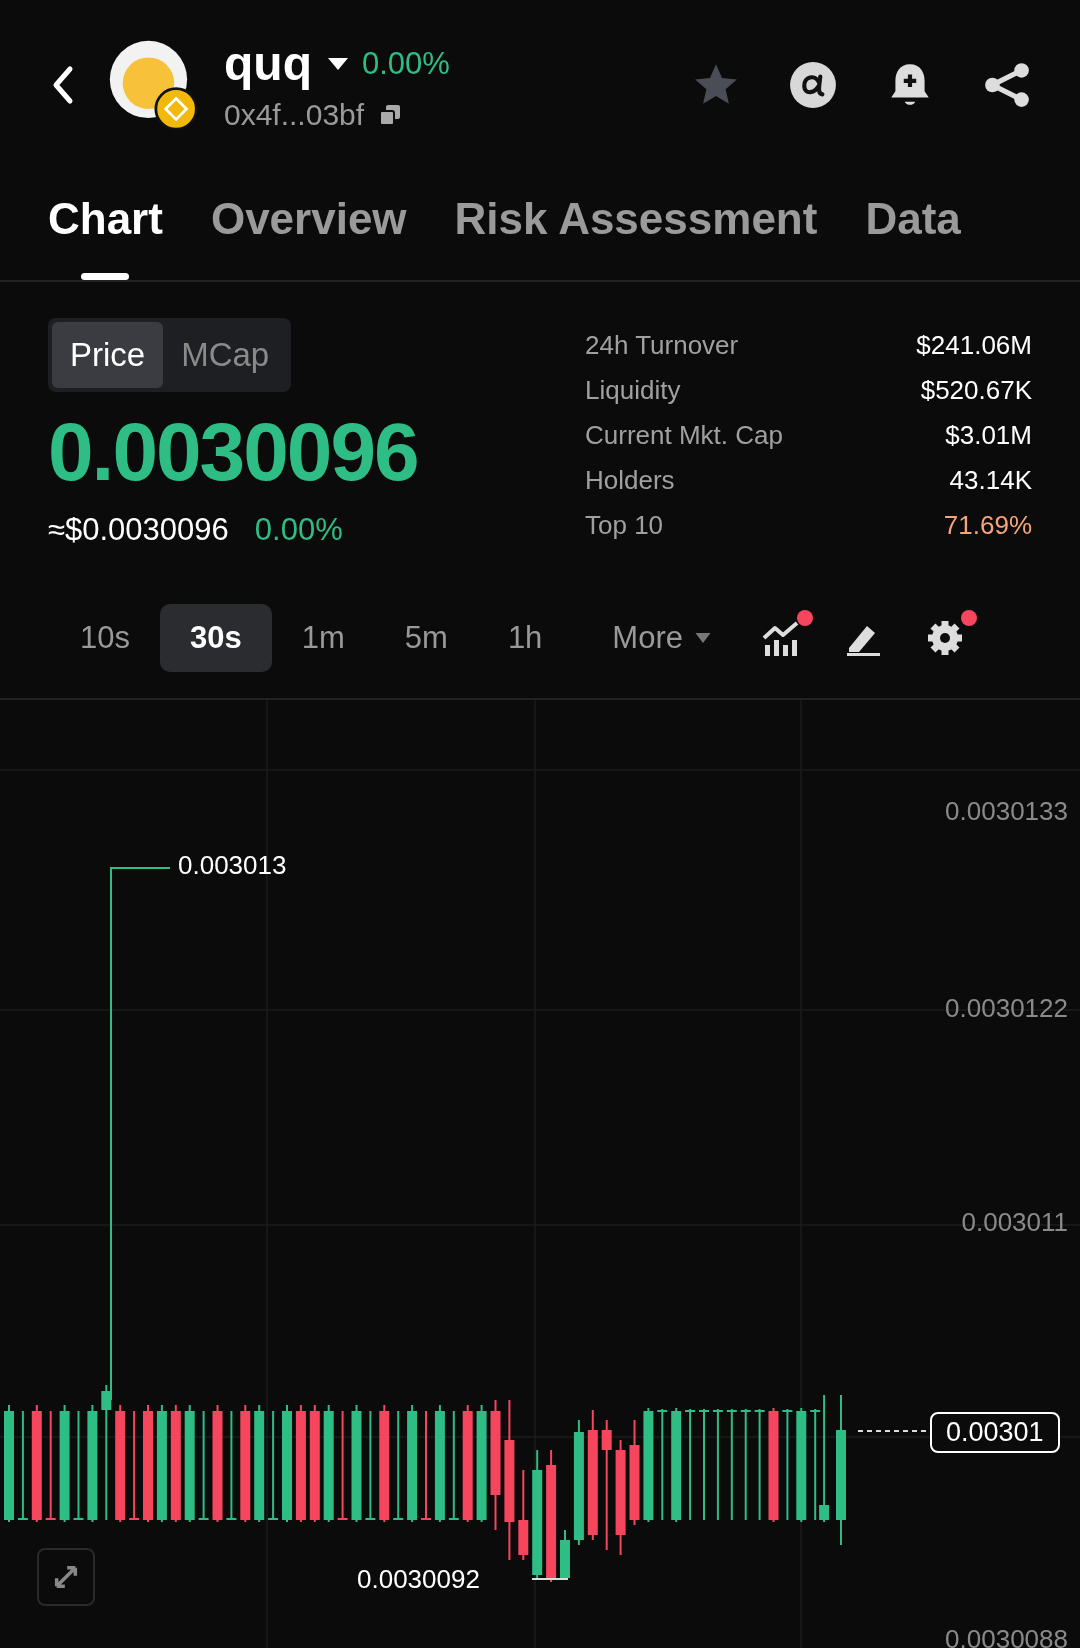 This screenshot has width=1080, height=1648. Describe the element at coordinates (108, 355) in the screenshot. I see `toggle-option: Price` at that location.